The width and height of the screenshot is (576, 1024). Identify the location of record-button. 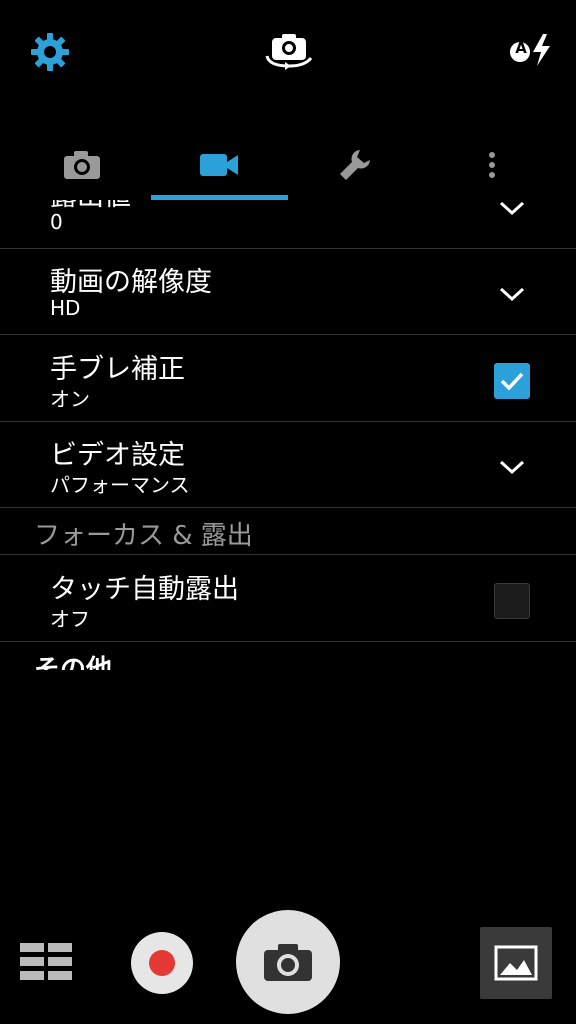
(162, 963).